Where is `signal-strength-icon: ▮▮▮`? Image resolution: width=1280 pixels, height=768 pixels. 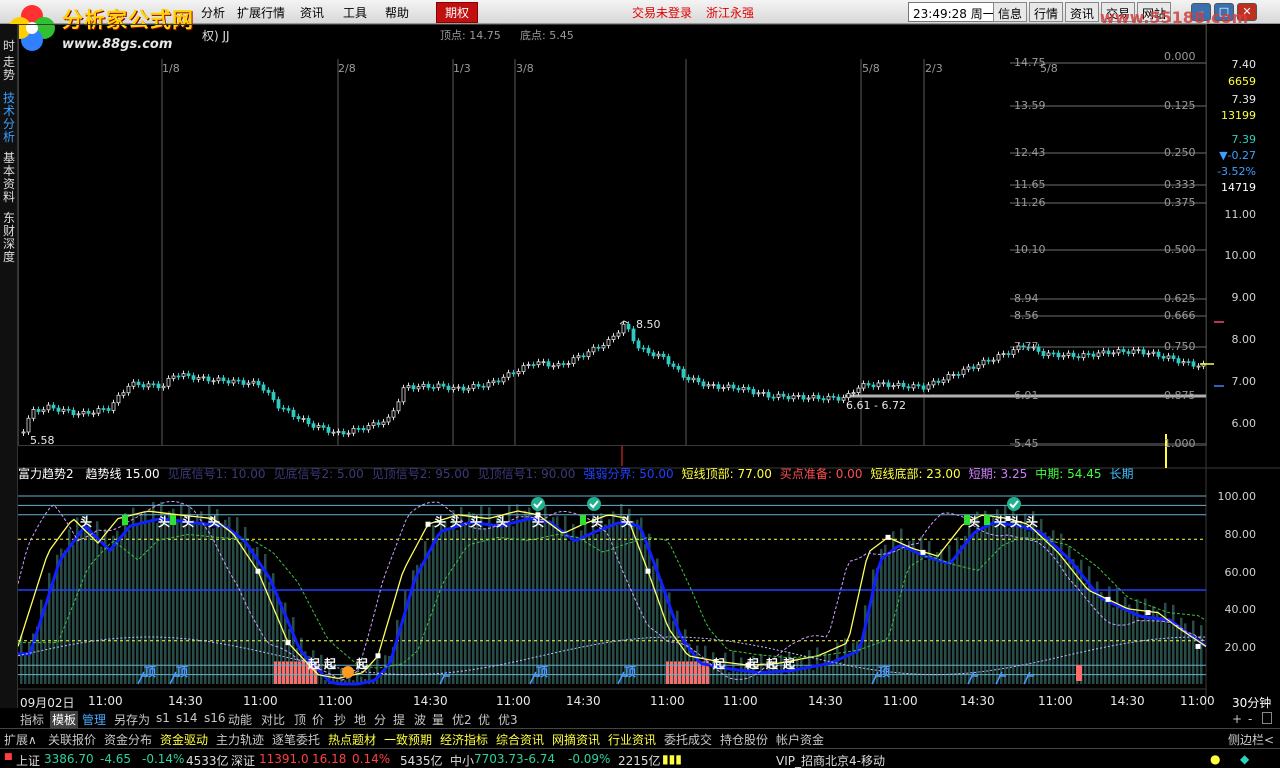 signal-strength-icon: ▮▮▮ is located at coordinates (672, 759).